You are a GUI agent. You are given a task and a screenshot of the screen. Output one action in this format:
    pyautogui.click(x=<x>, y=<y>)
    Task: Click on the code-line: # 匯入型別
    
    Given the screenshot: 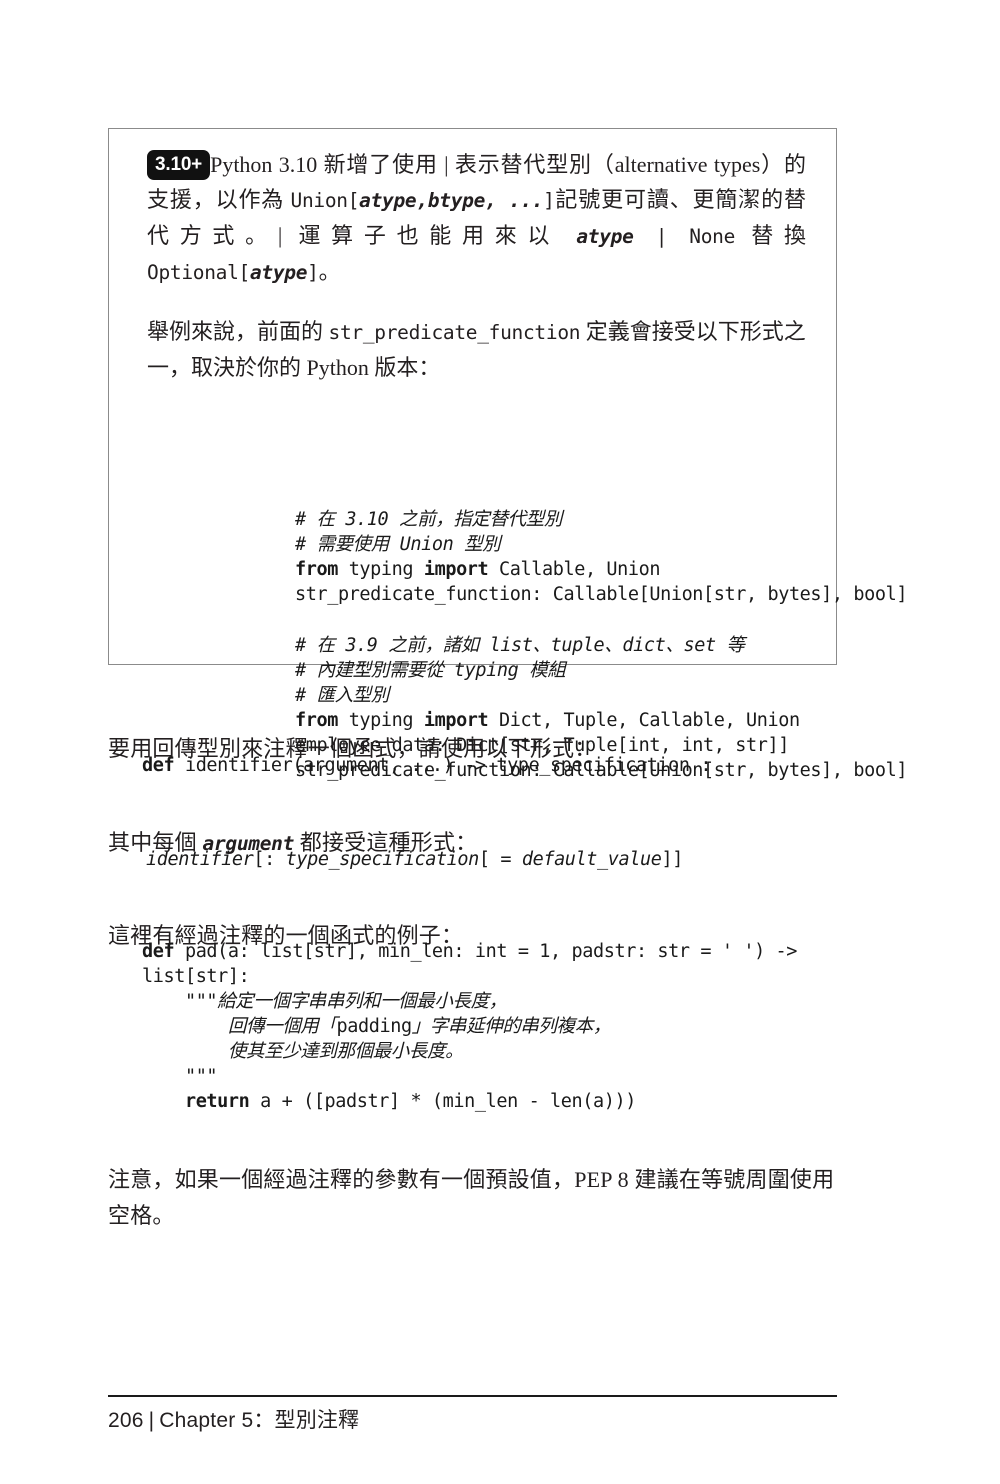 What is the action you would take?
    pyautogui.click(x=342, y=695)
    